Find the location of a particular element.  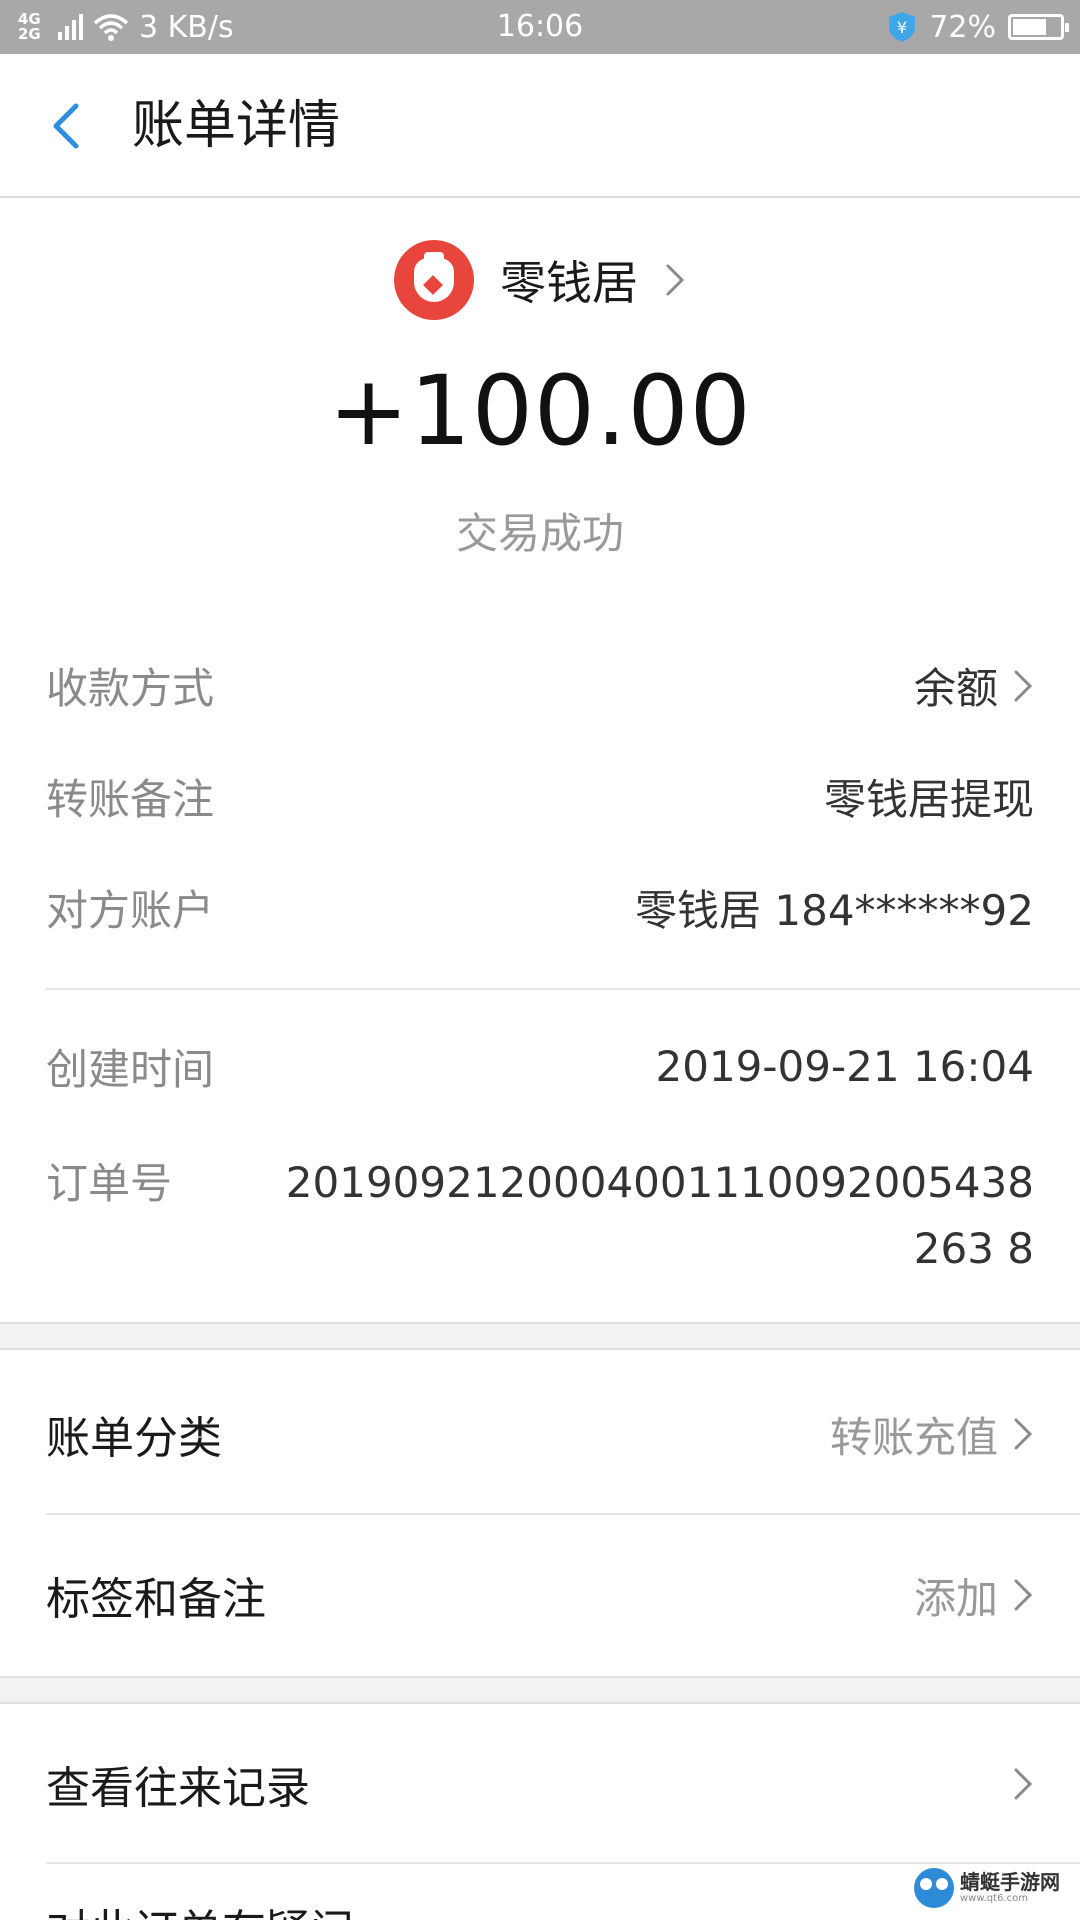

category-value-wrap: 转账充值 is located at coordinates (932, 1434).